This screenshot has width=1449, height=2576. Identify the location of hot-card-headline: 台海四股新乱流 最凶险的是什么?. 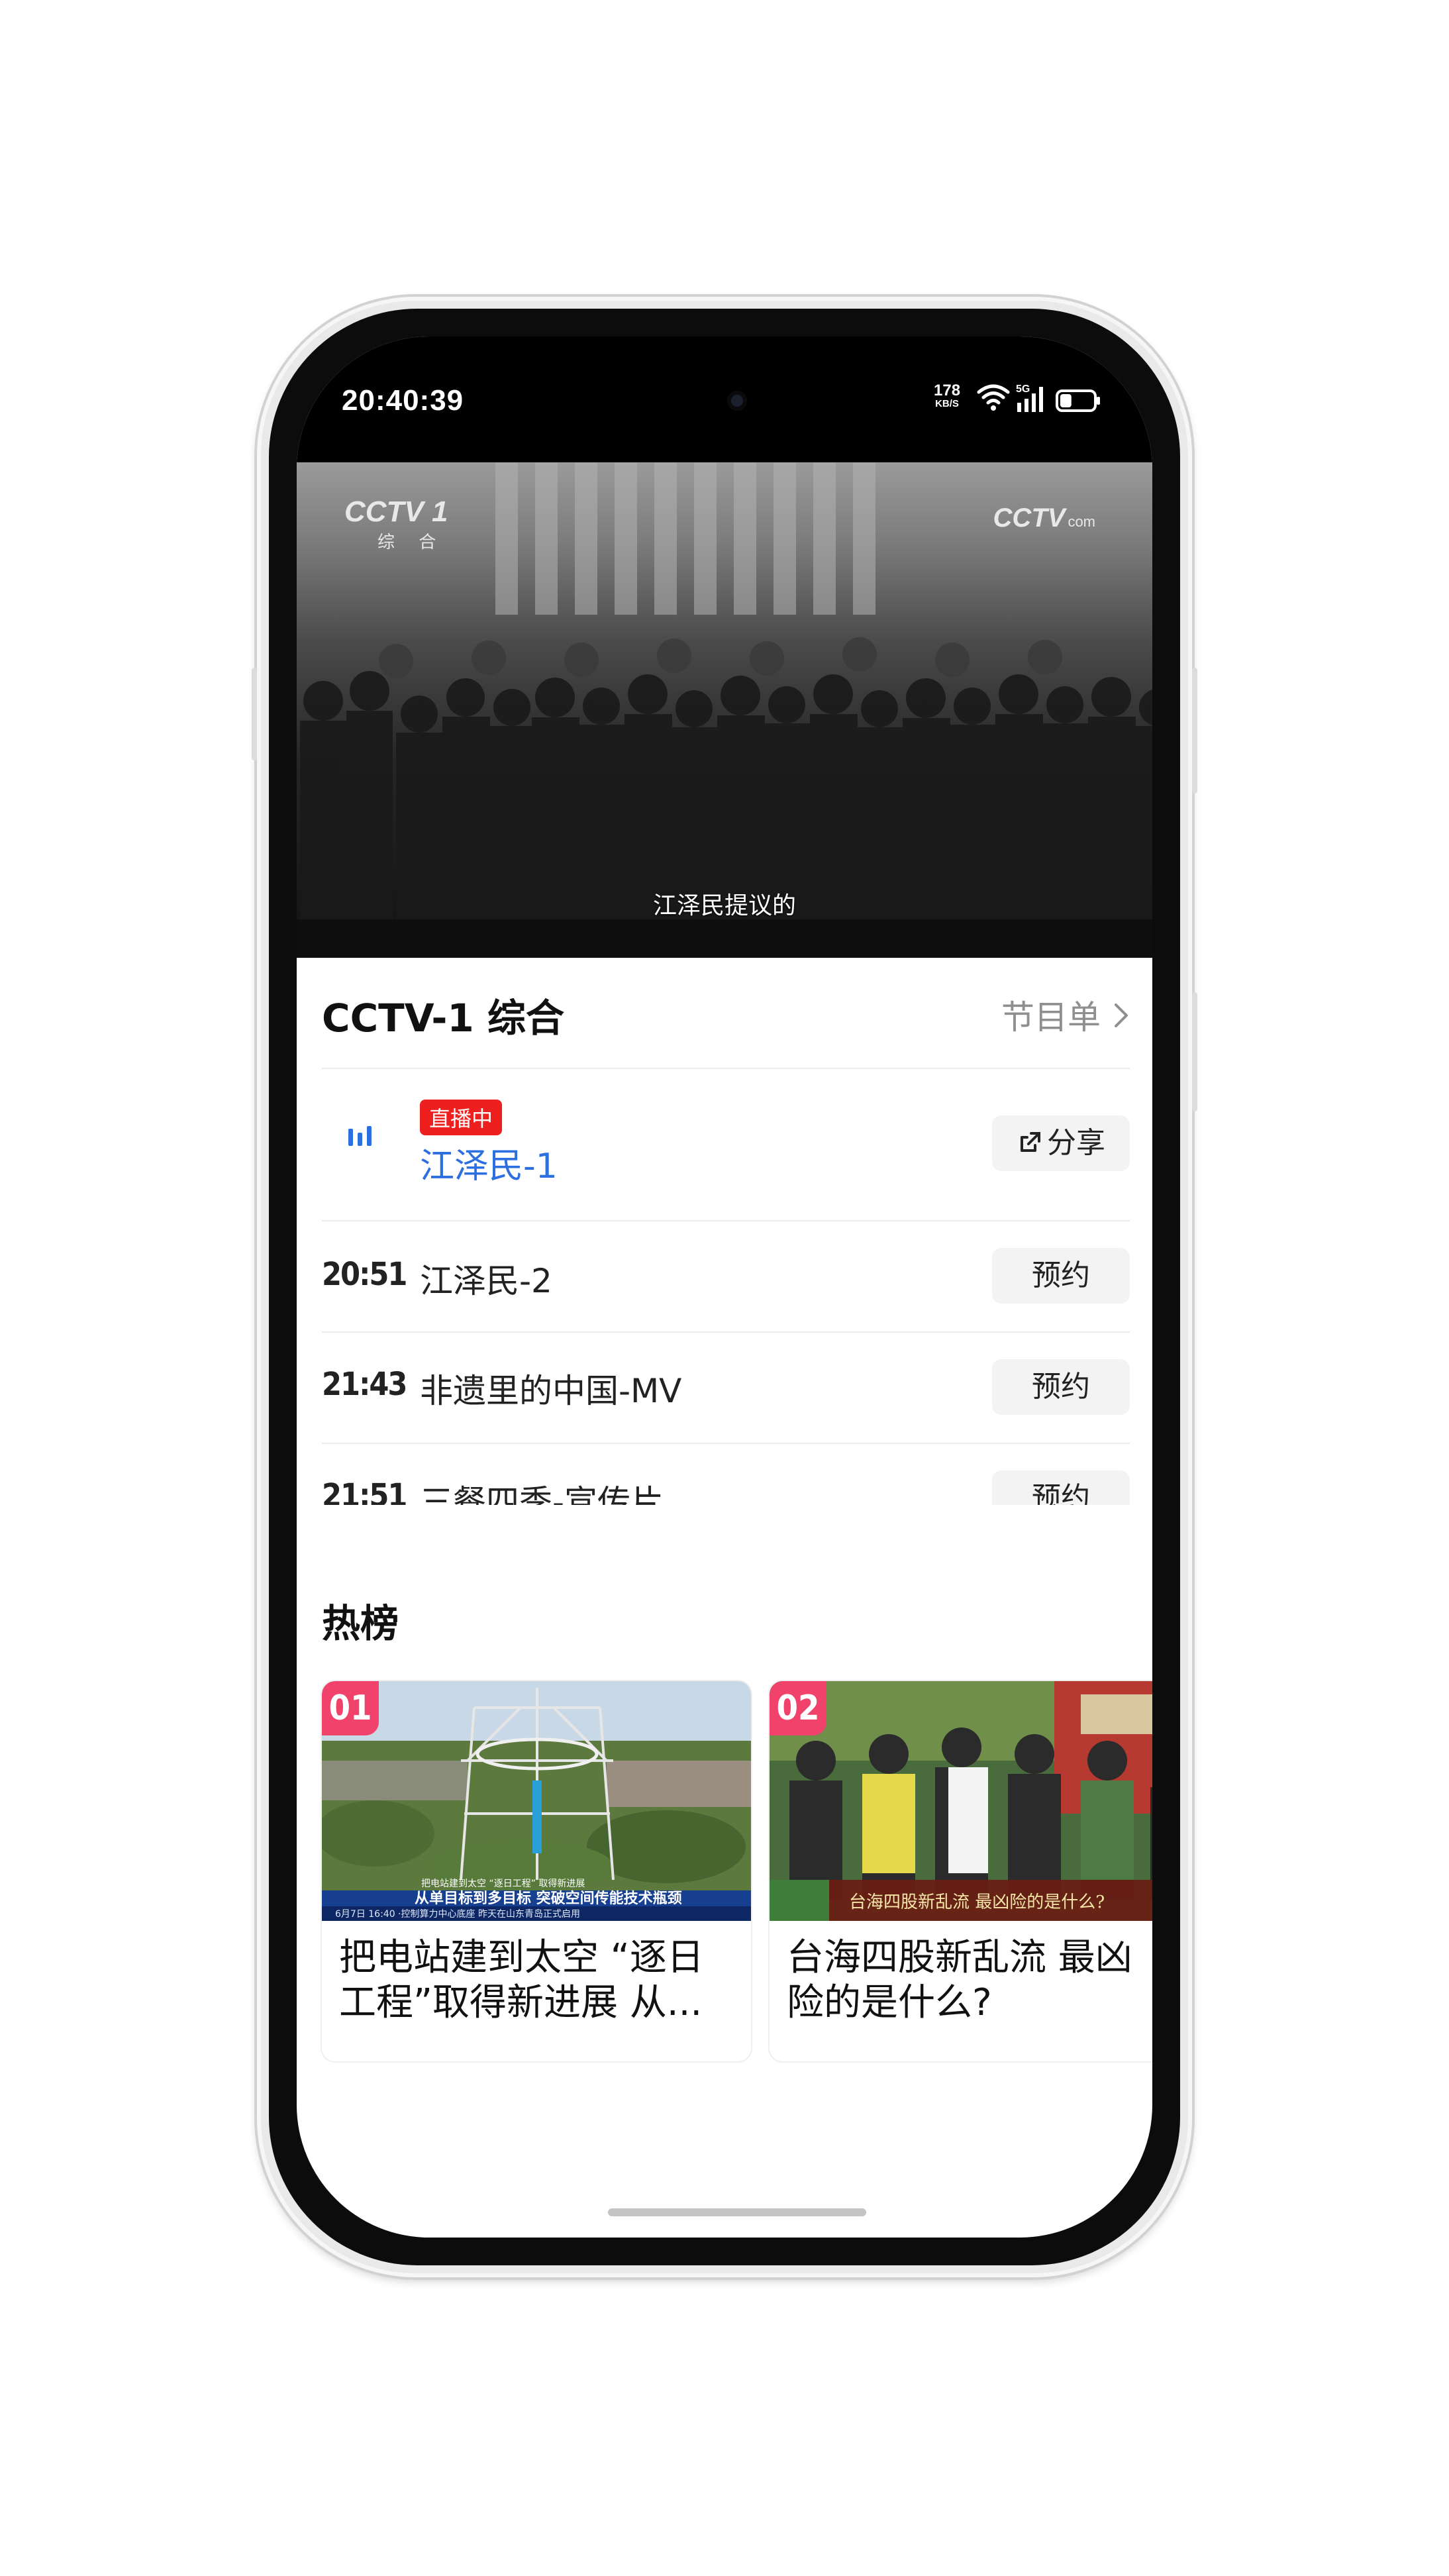
(959, 1980).